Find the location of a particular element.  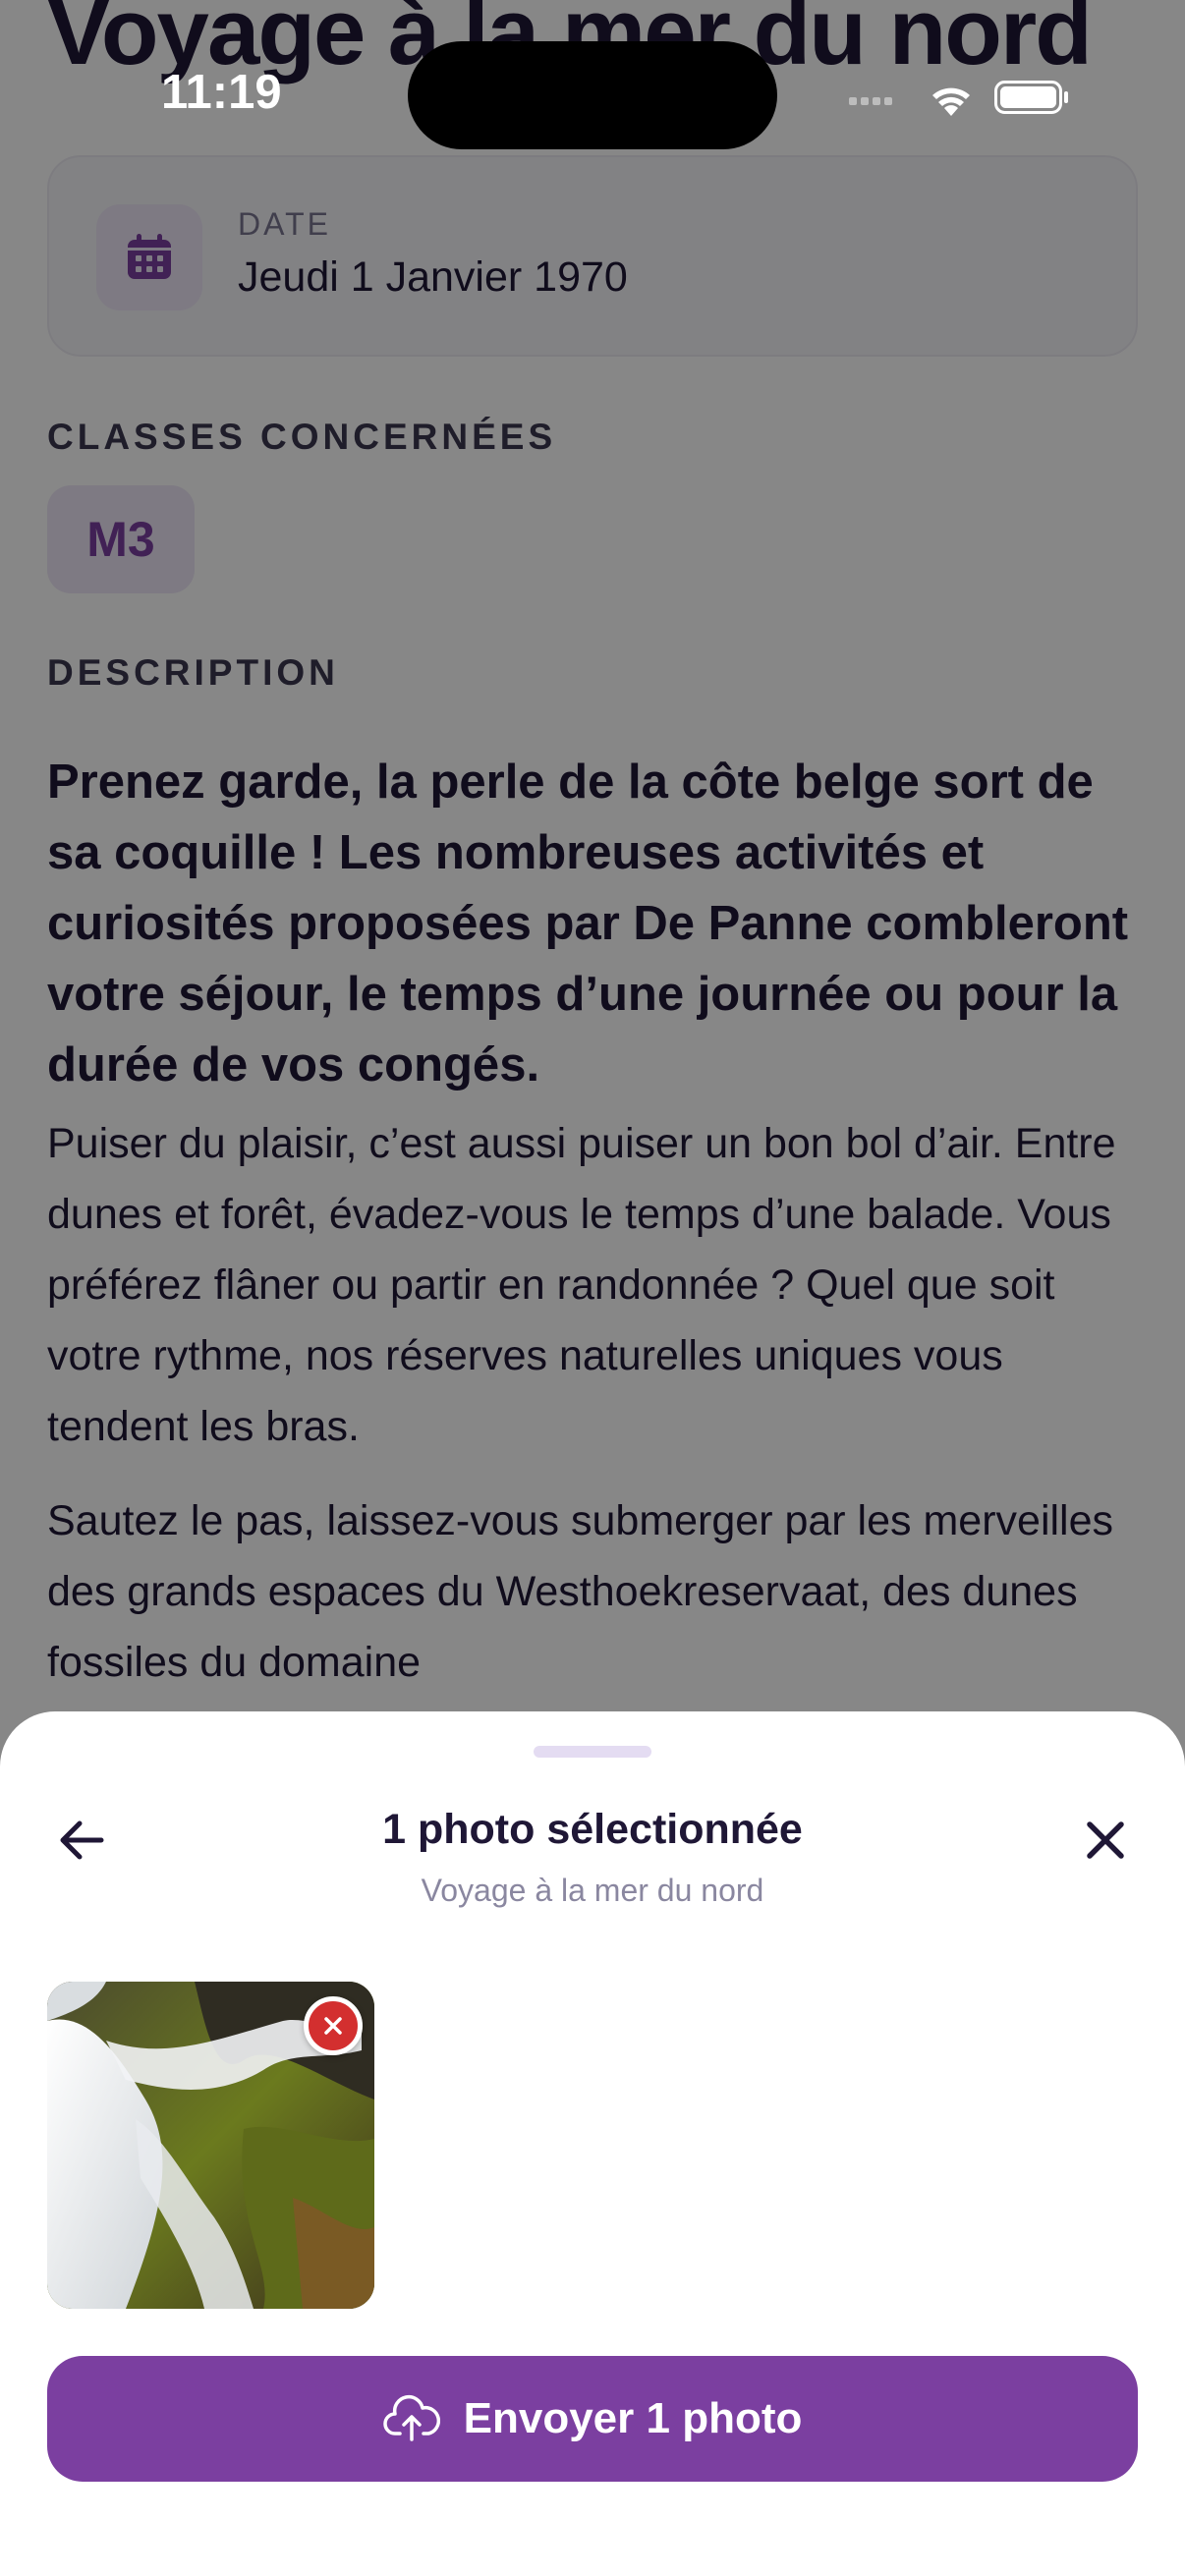

send-button-label: Envoyer 1 photo is located at coordinates (633, 2418).